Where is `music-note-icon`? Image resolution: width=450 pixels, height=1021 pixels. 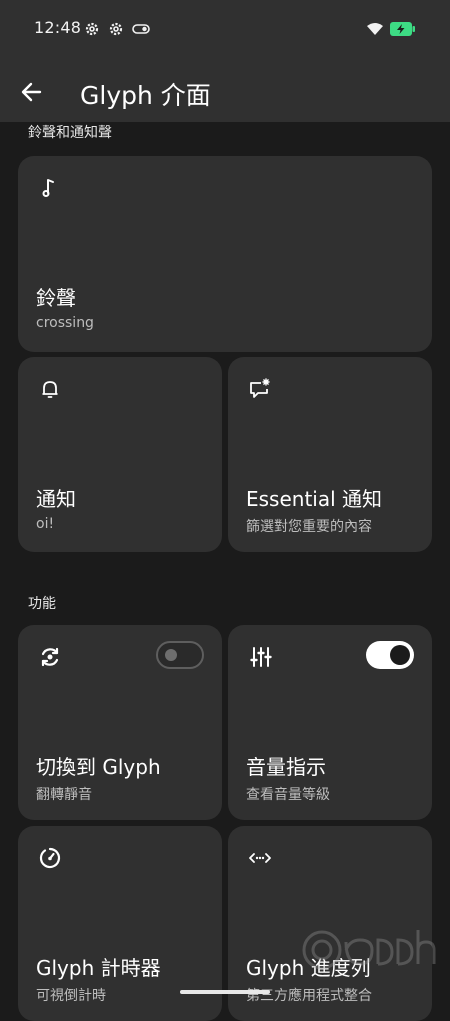 music-note-icon is located at coordinates (48, 188).